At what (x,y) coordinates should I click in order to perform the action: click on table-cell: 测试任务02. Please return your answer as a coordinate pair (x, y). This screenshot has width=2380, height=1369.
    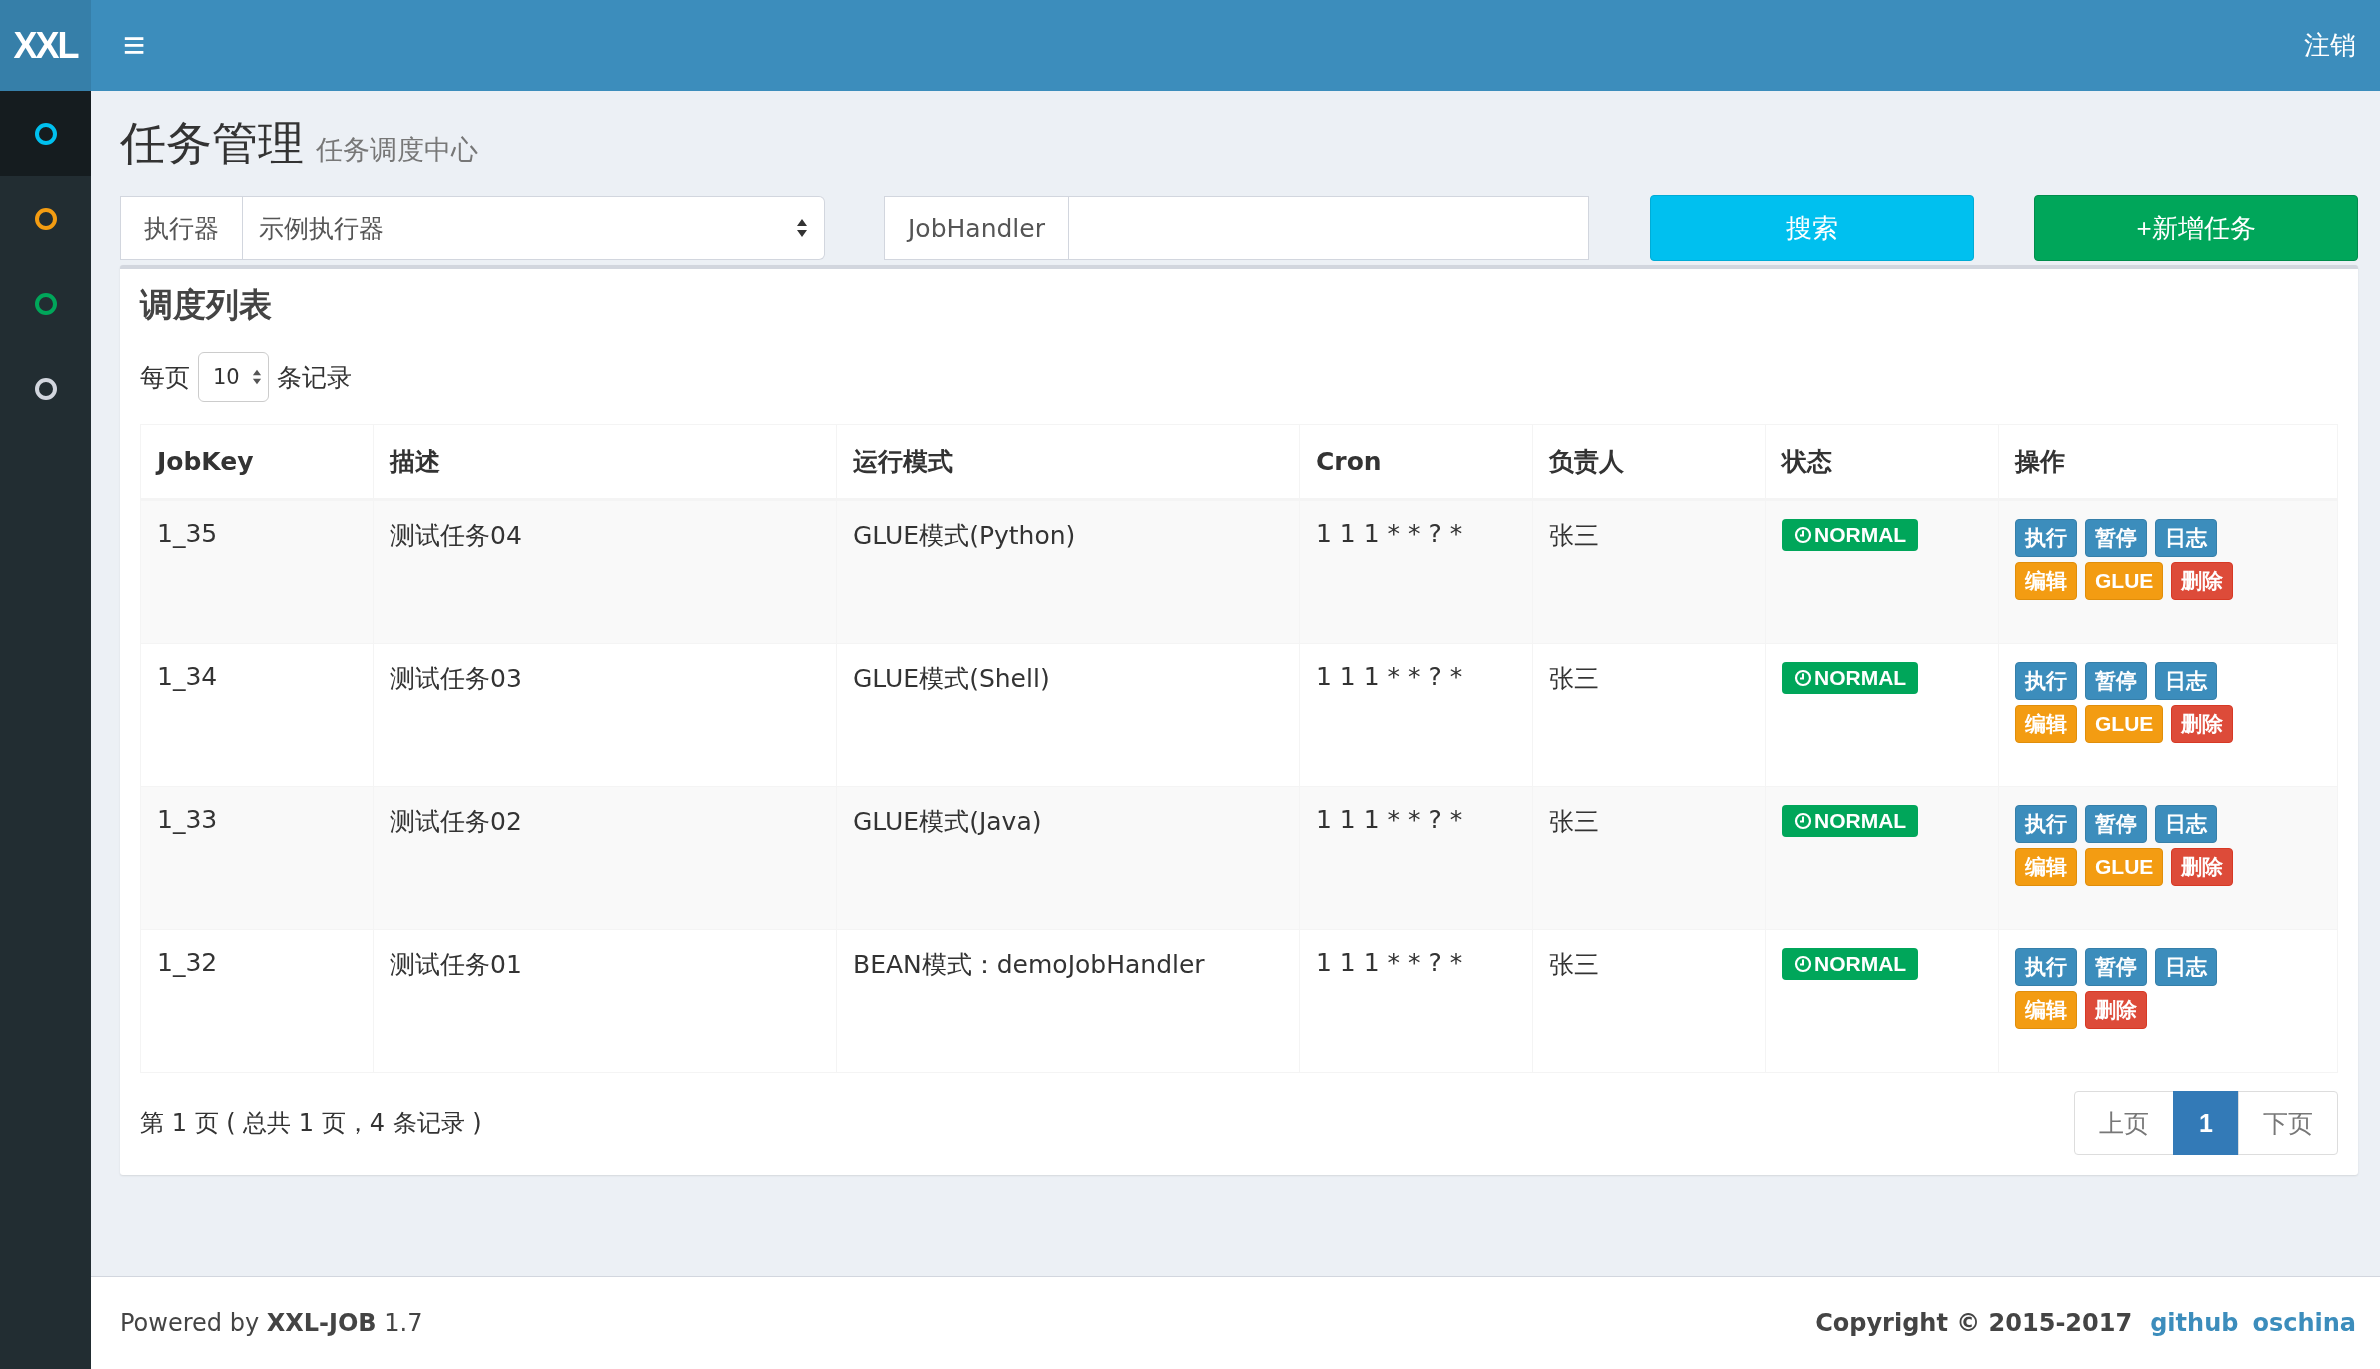
    Looking at the image, I should click on (605, 858).